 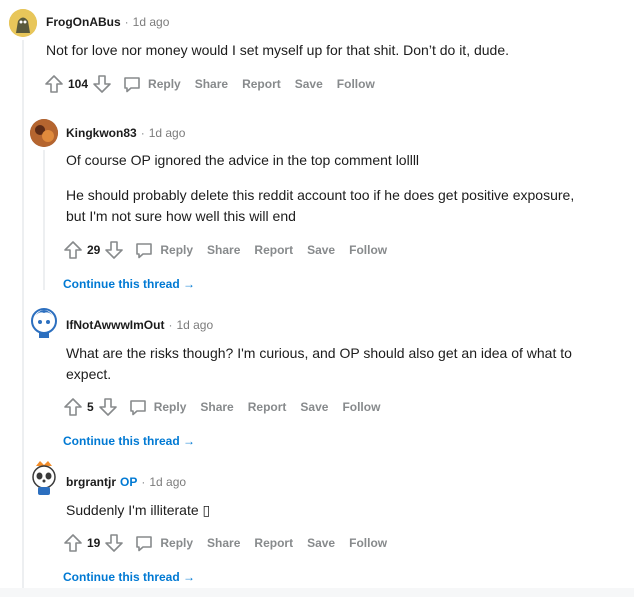 What do you see at coordinates (94, 250) in the screenshot?
I see `vote-score: 29` at bounding box center [94, 250].